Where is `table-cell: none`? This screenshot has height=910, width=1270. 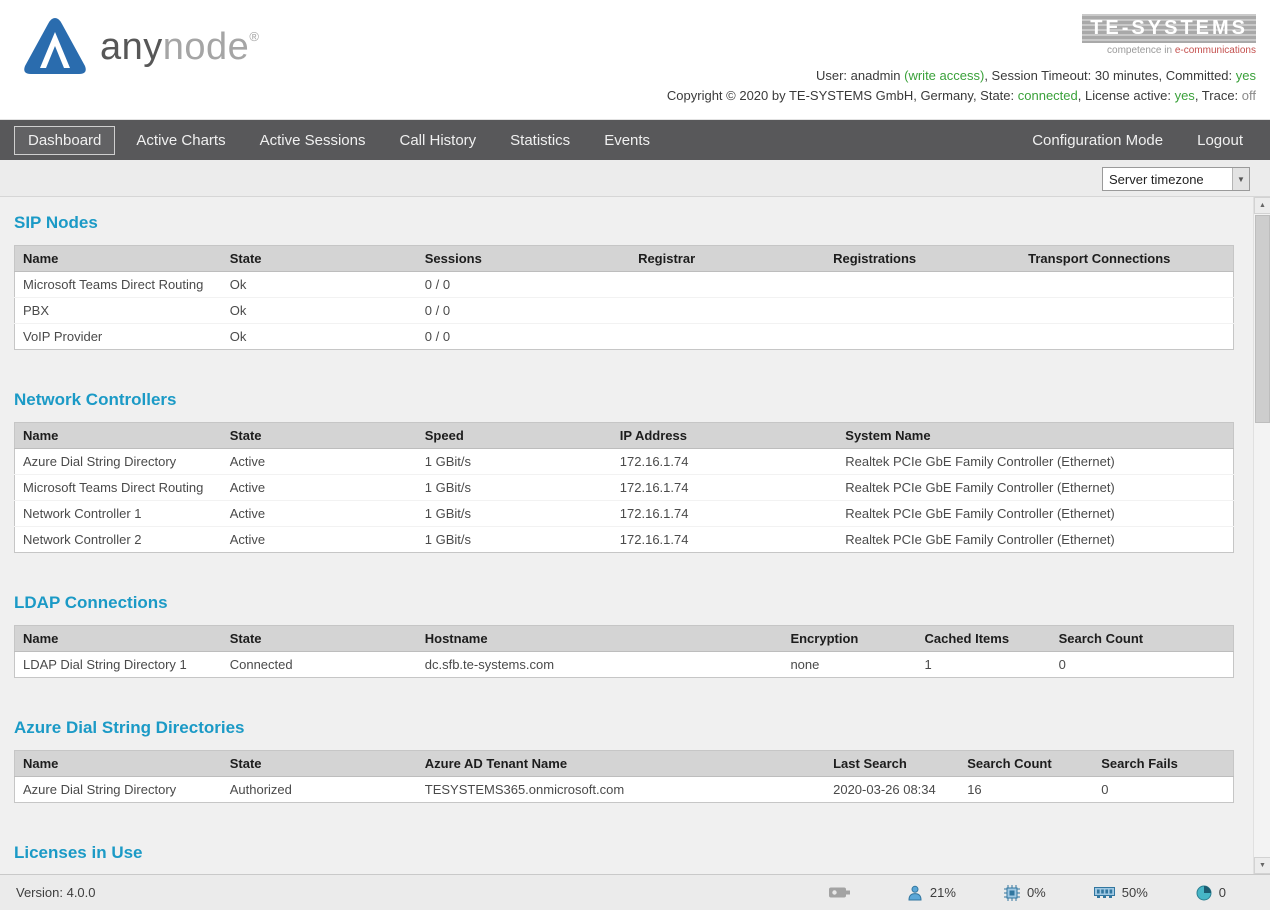 table-cell: none is located at coordinates (805, 664).